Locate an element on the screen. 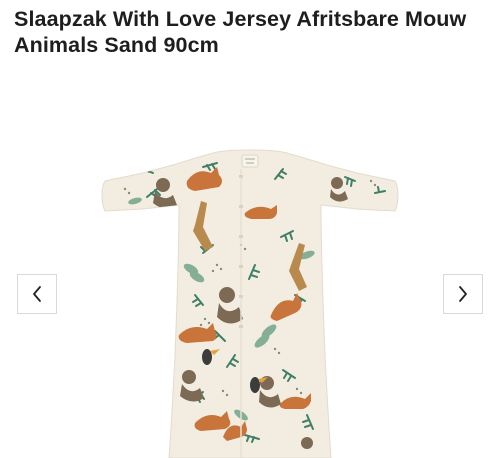 This screenshot has height=458, width=500. chevron-right-icon is located at coordinates (463, 294).